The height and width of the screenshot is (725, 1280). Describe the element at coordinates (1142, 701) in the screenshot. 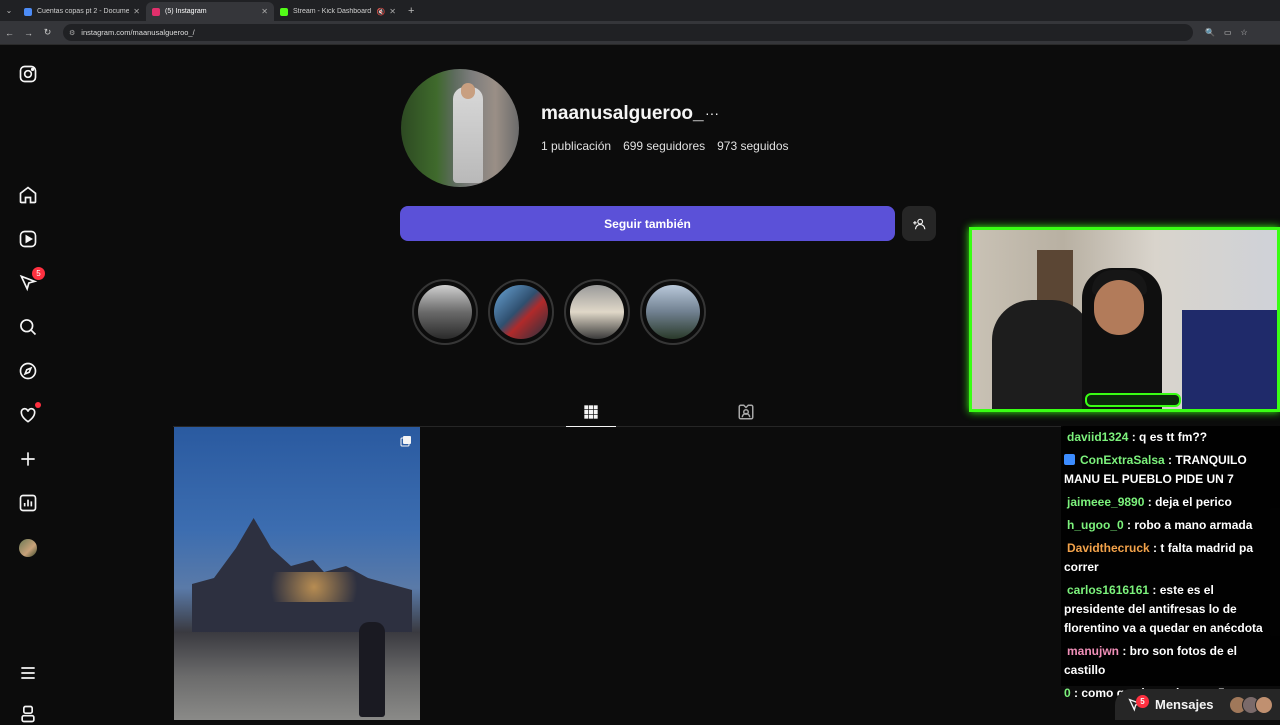

I see `messages-badge: 5` at that location.